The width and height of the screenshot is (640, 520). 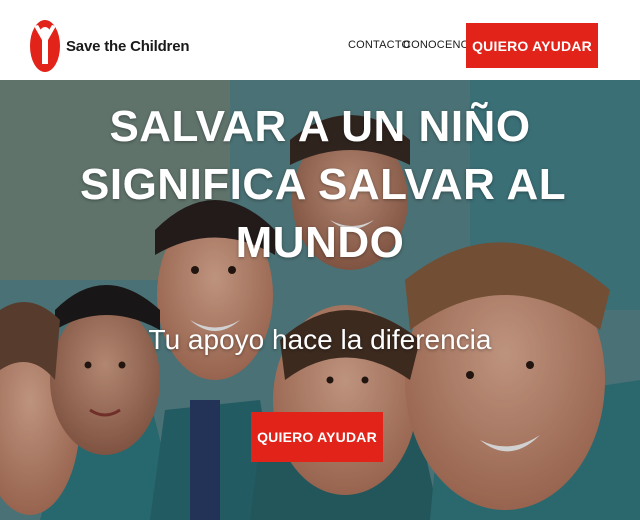 I want to click on hero-title-line2: SIGNIFICA SALVAR AL, so click(x=323, y=184).